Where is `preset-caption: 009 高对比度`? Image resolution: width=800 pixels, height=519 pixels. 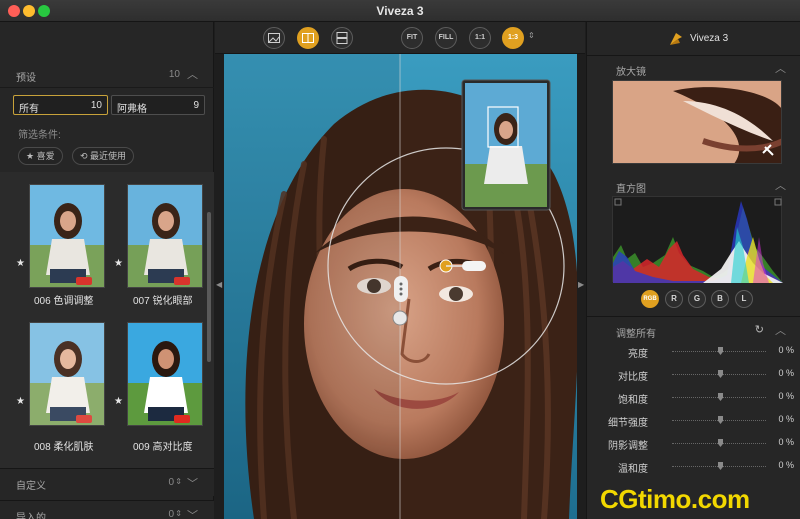 preset-caption: 009 高对比度 is located at coordinates (163, 447).